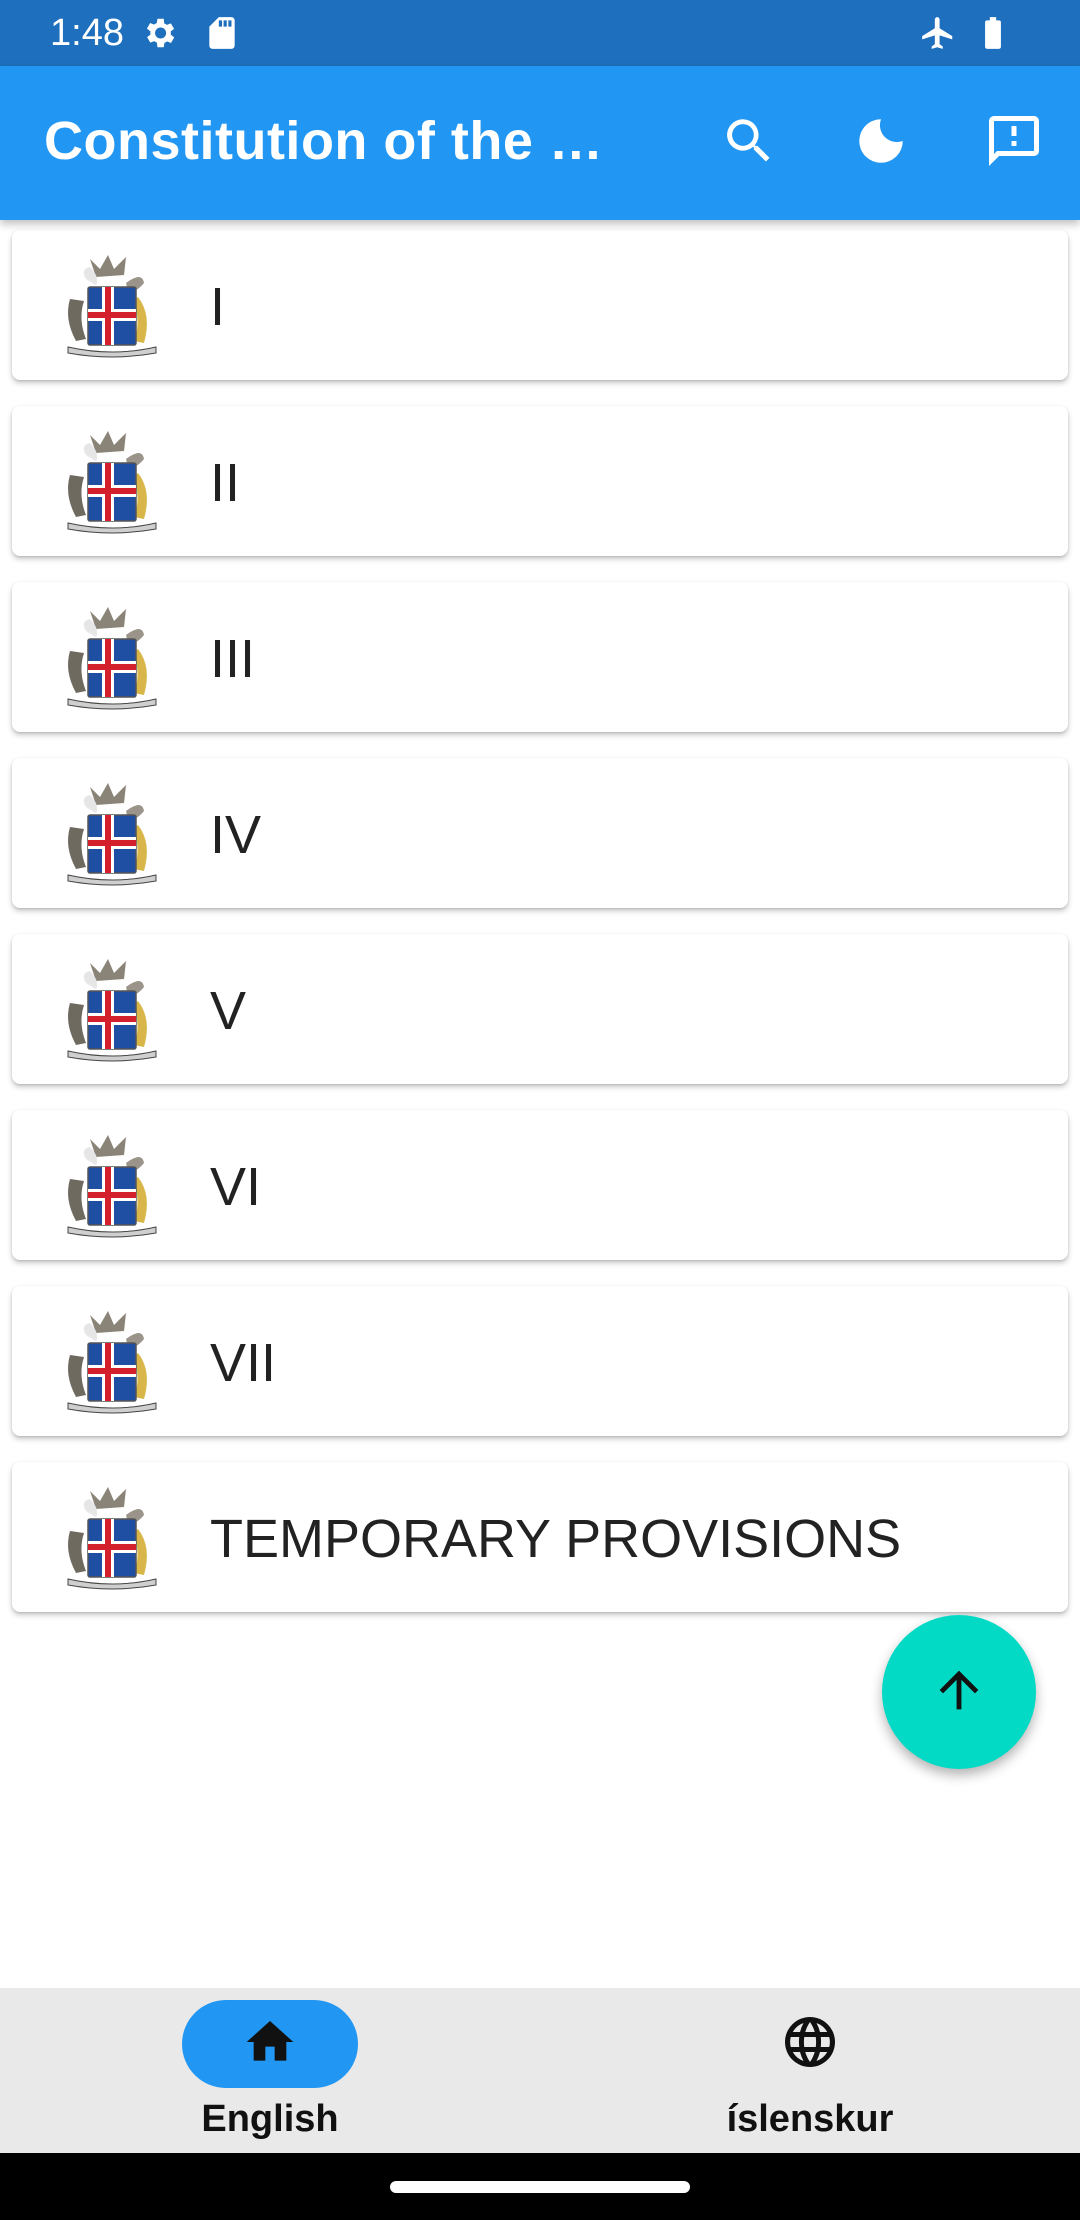 This screenshot has height=2220, width=1080. What do you see at coordinates (556, 1539) in the screenshot?
I see `chapter-label: TEMPORARY PROVISIONS` at bounding box center [556, 1539].